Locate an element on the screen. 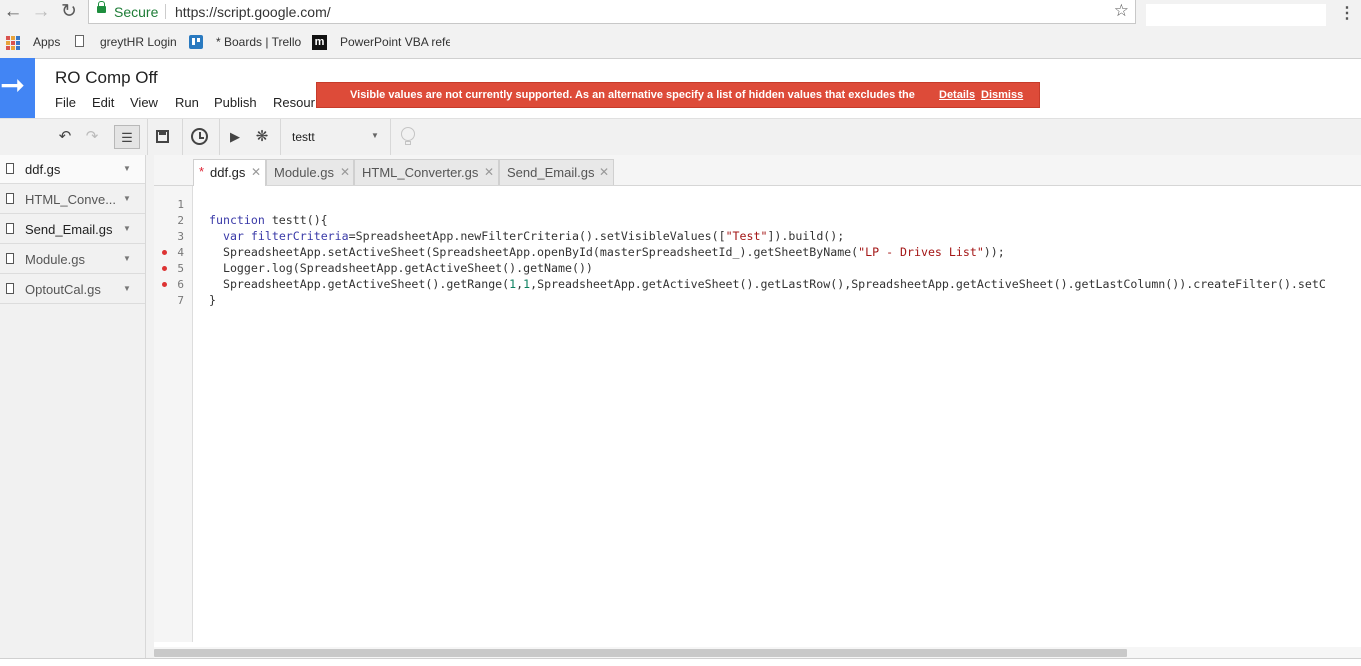 Image resolution: width=1361 pixels, height=666 pixels. code-line: function testt(){ is located at coordinates (268, 220).